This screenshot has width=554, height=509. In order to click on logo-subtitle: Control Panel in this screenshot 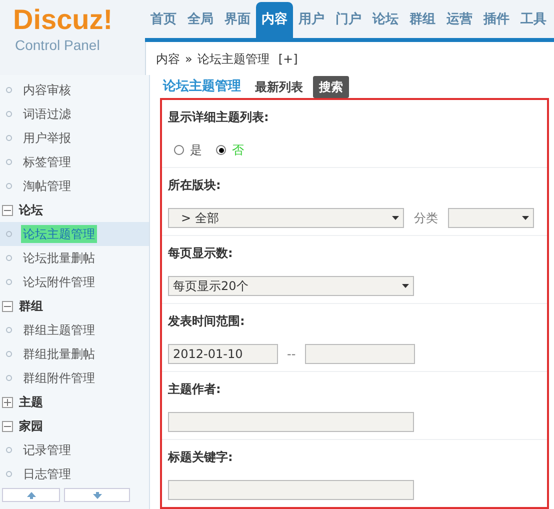, I will do `click(57, 45)`.